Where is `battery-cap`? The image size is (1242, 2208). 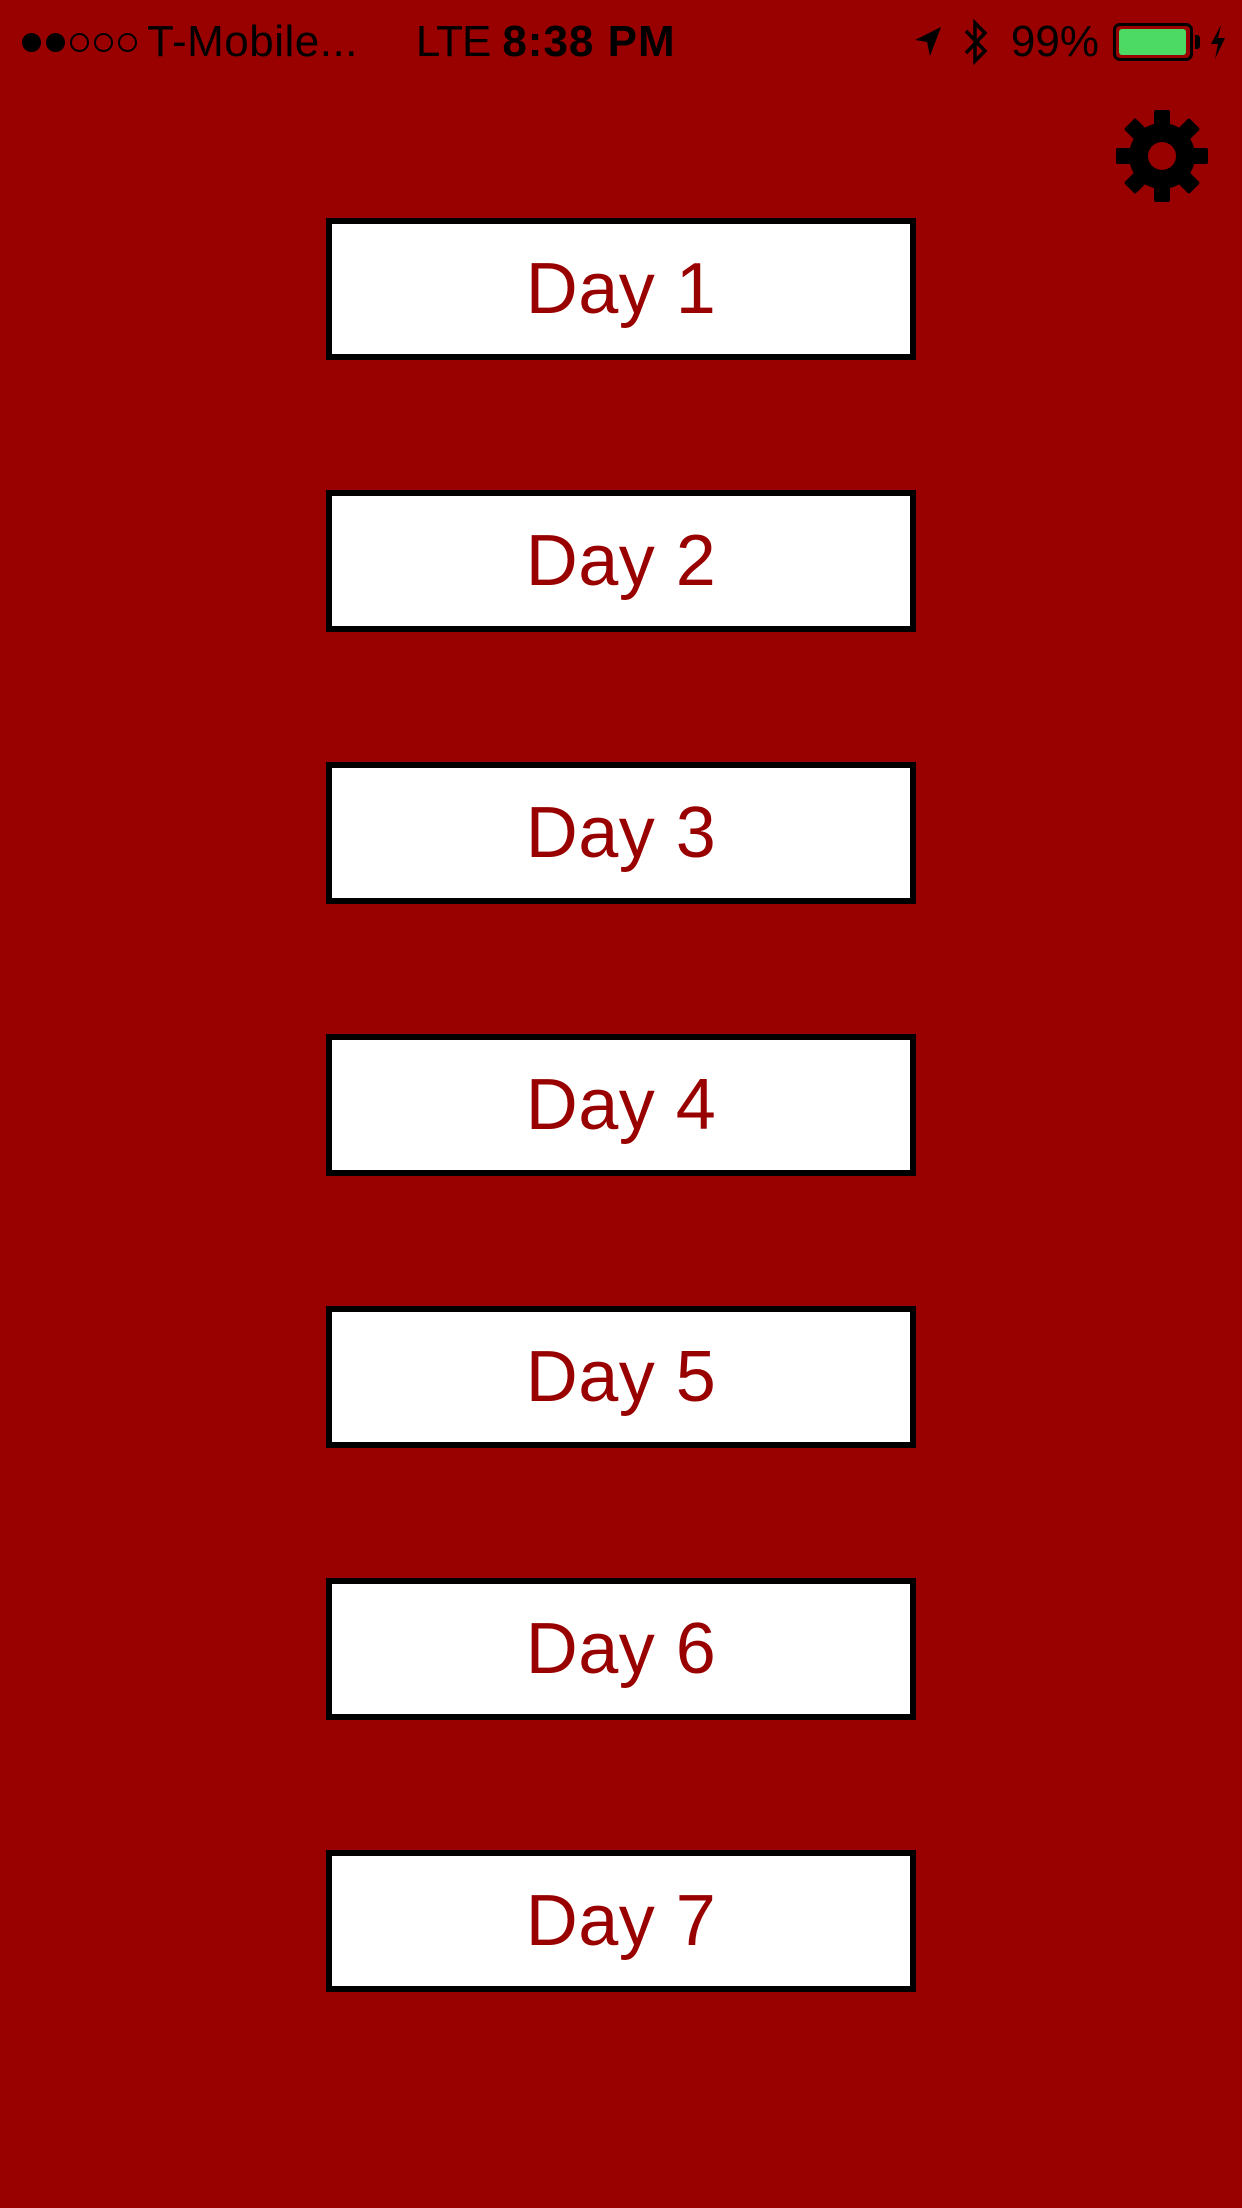
battery-cap is located at coordinates (1197, 42).